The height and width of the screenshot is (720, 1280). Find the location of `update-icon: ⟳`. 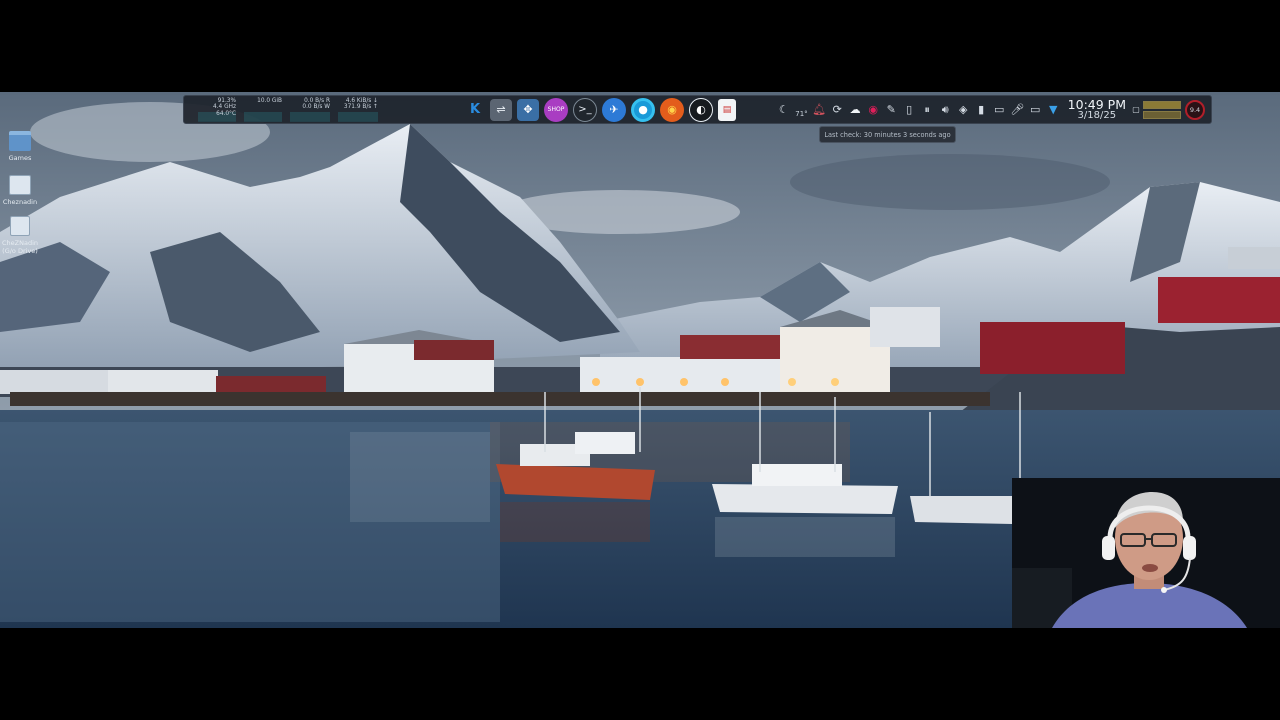

update-icon: ⟳ is located at coordinates (837, 110).